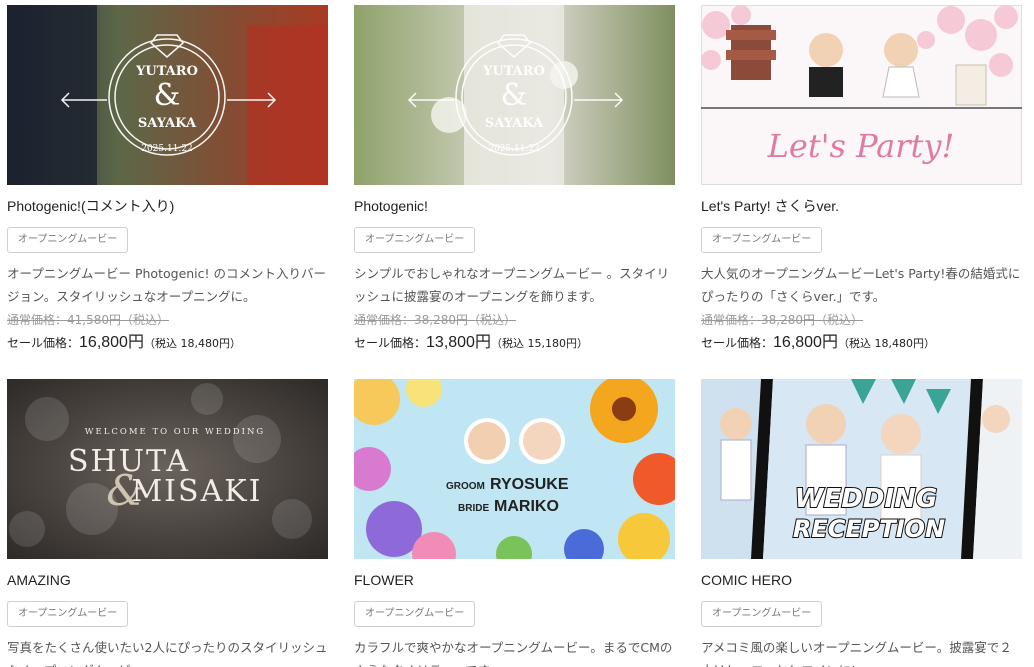 This screenshot has width=1034, height=667. I want to click on svg-text: RECEPTION, so click(869, 529).